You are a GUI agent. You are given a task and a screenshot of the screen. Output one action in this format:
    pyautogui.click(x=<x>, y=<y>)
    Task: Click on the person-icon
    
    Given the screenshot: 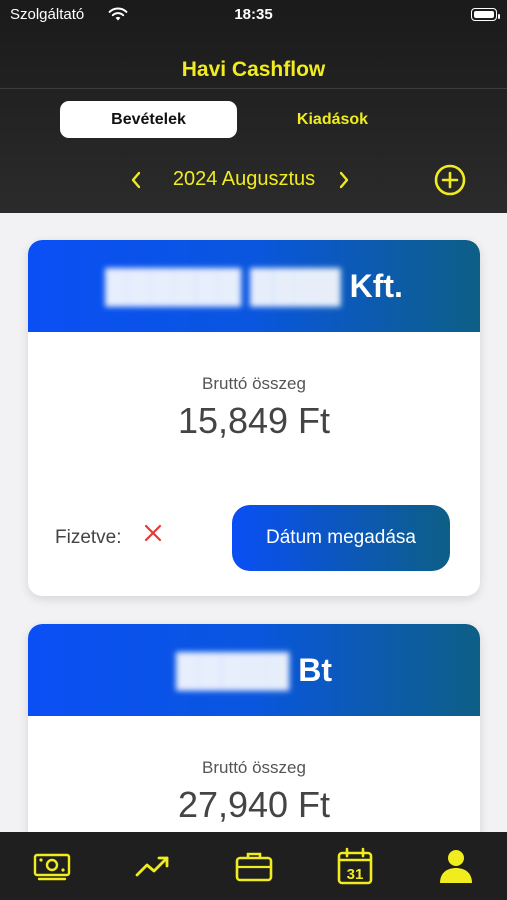 What is the action you would take?
    pyautogui.click(x=456, y=866)
    